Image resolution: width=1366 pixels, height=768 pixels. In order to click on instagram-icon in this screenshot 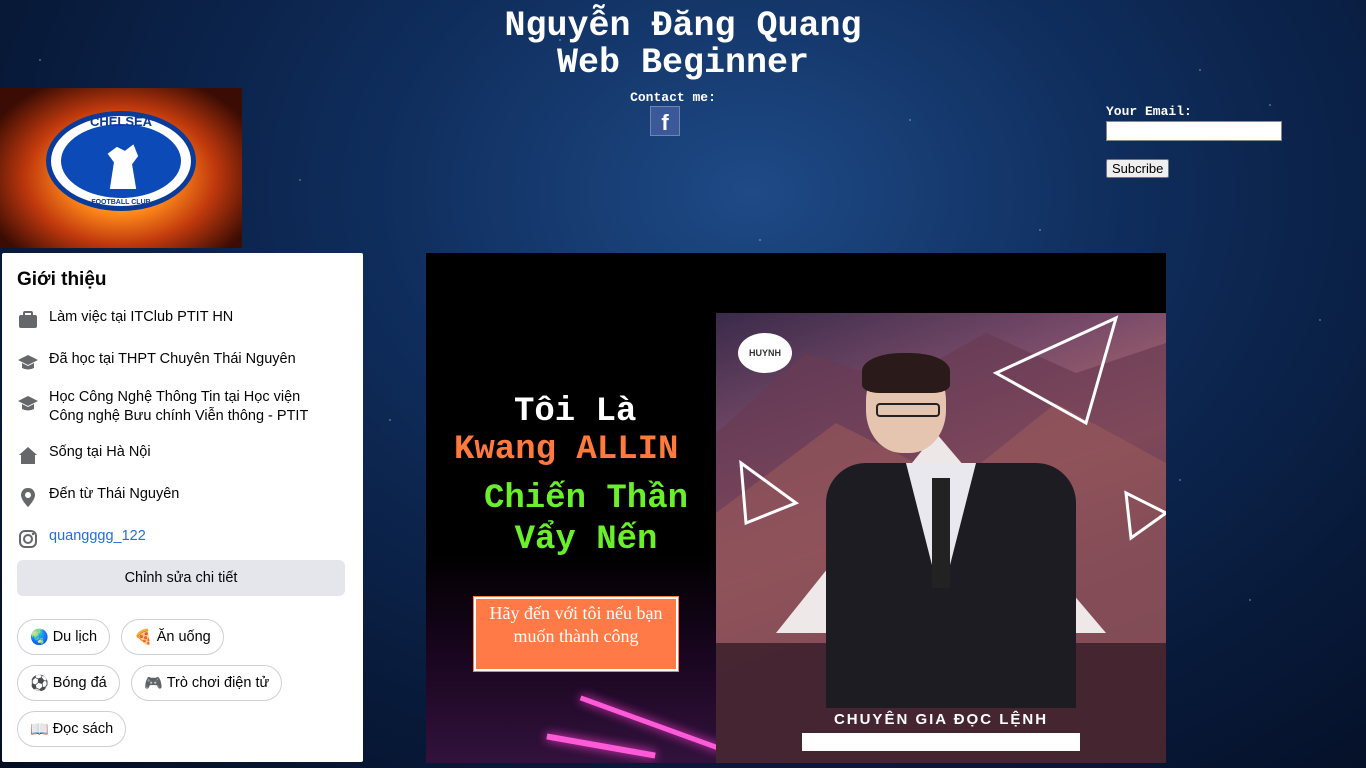, I will do `click(28, 539)`.